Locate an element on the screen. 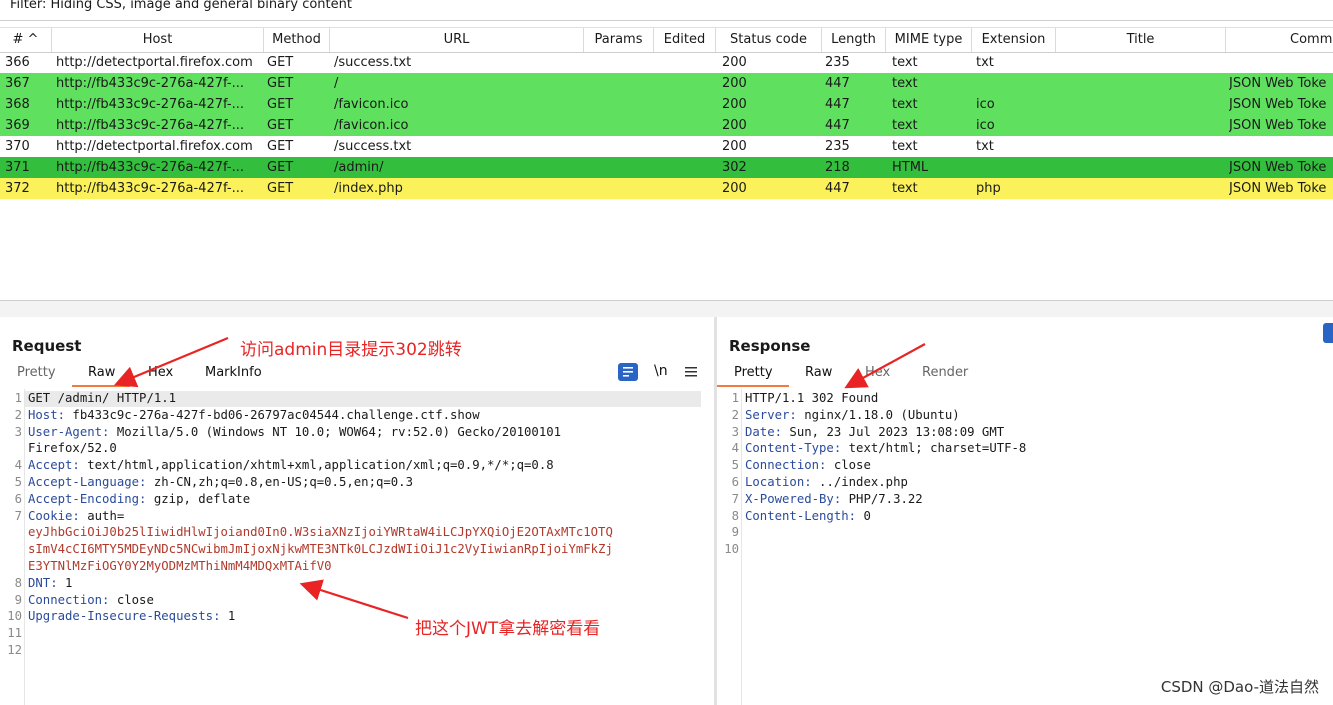  cell-host: http://detectportal.firefox.com is located at coordinates (154, 146).